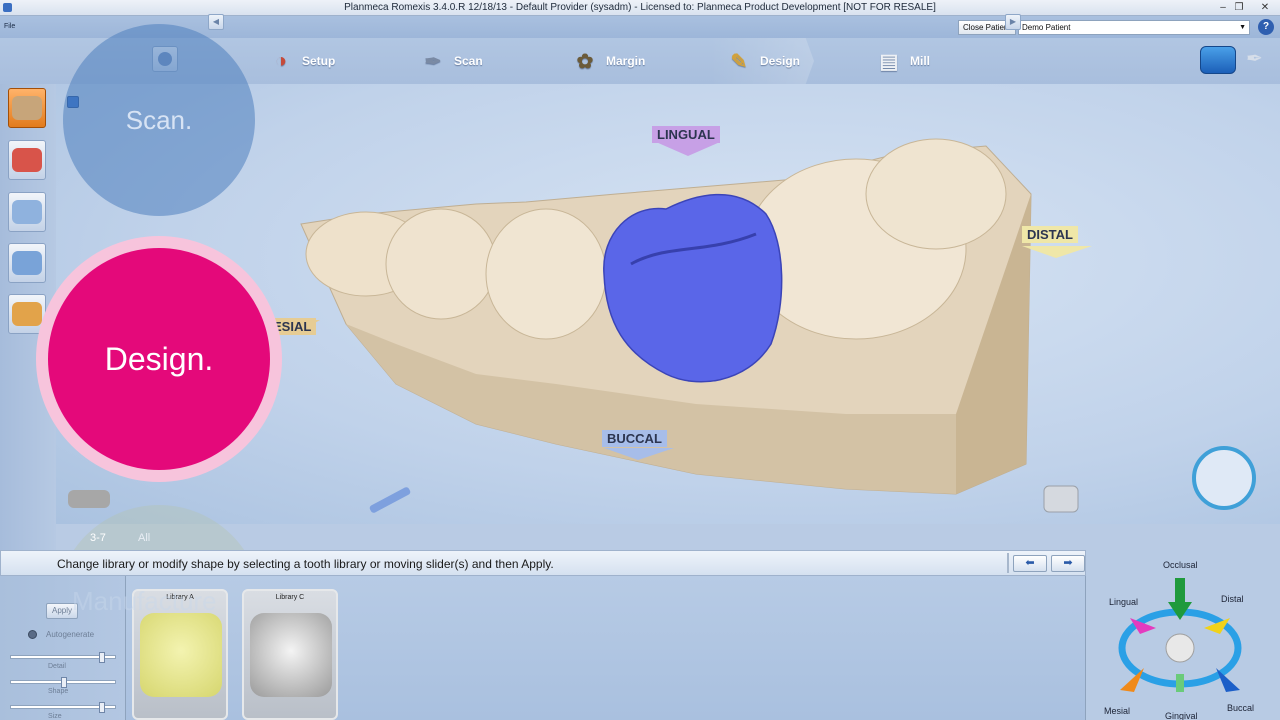  I want to click on lingual-view-label: Lingual, so click(1123, 602).